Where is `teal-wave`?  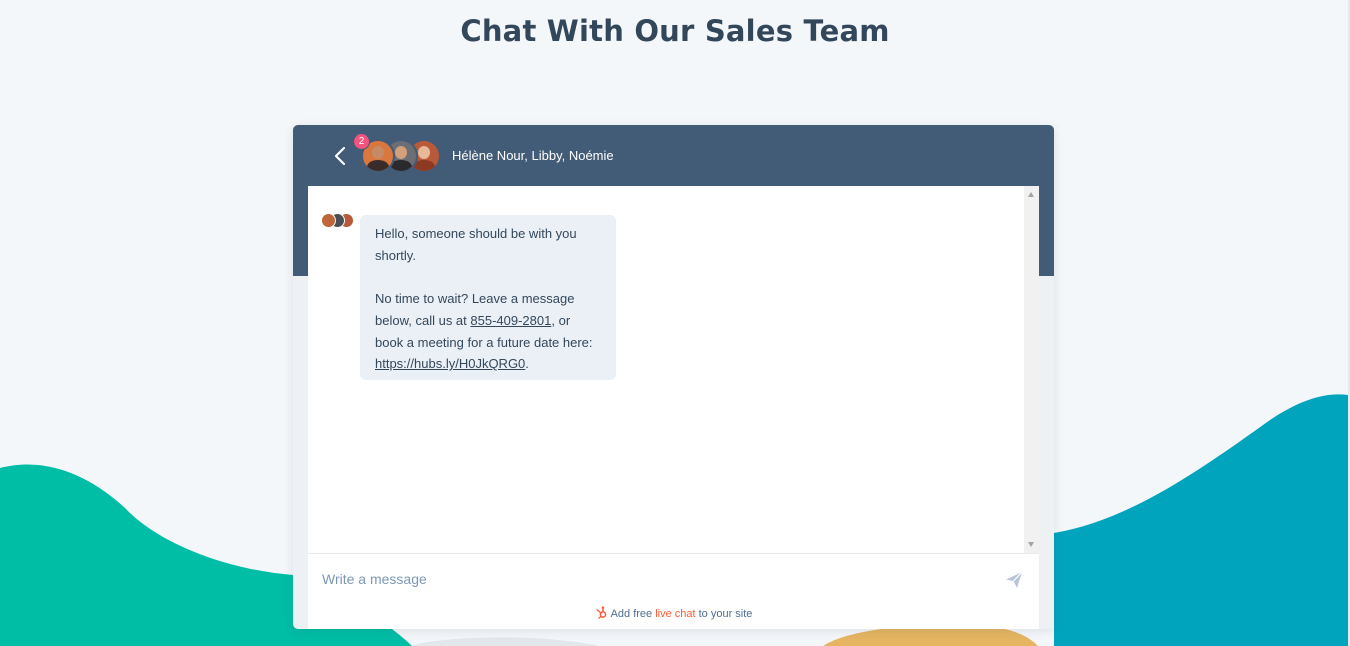 teal-wave is located at coordinates (146, 555).